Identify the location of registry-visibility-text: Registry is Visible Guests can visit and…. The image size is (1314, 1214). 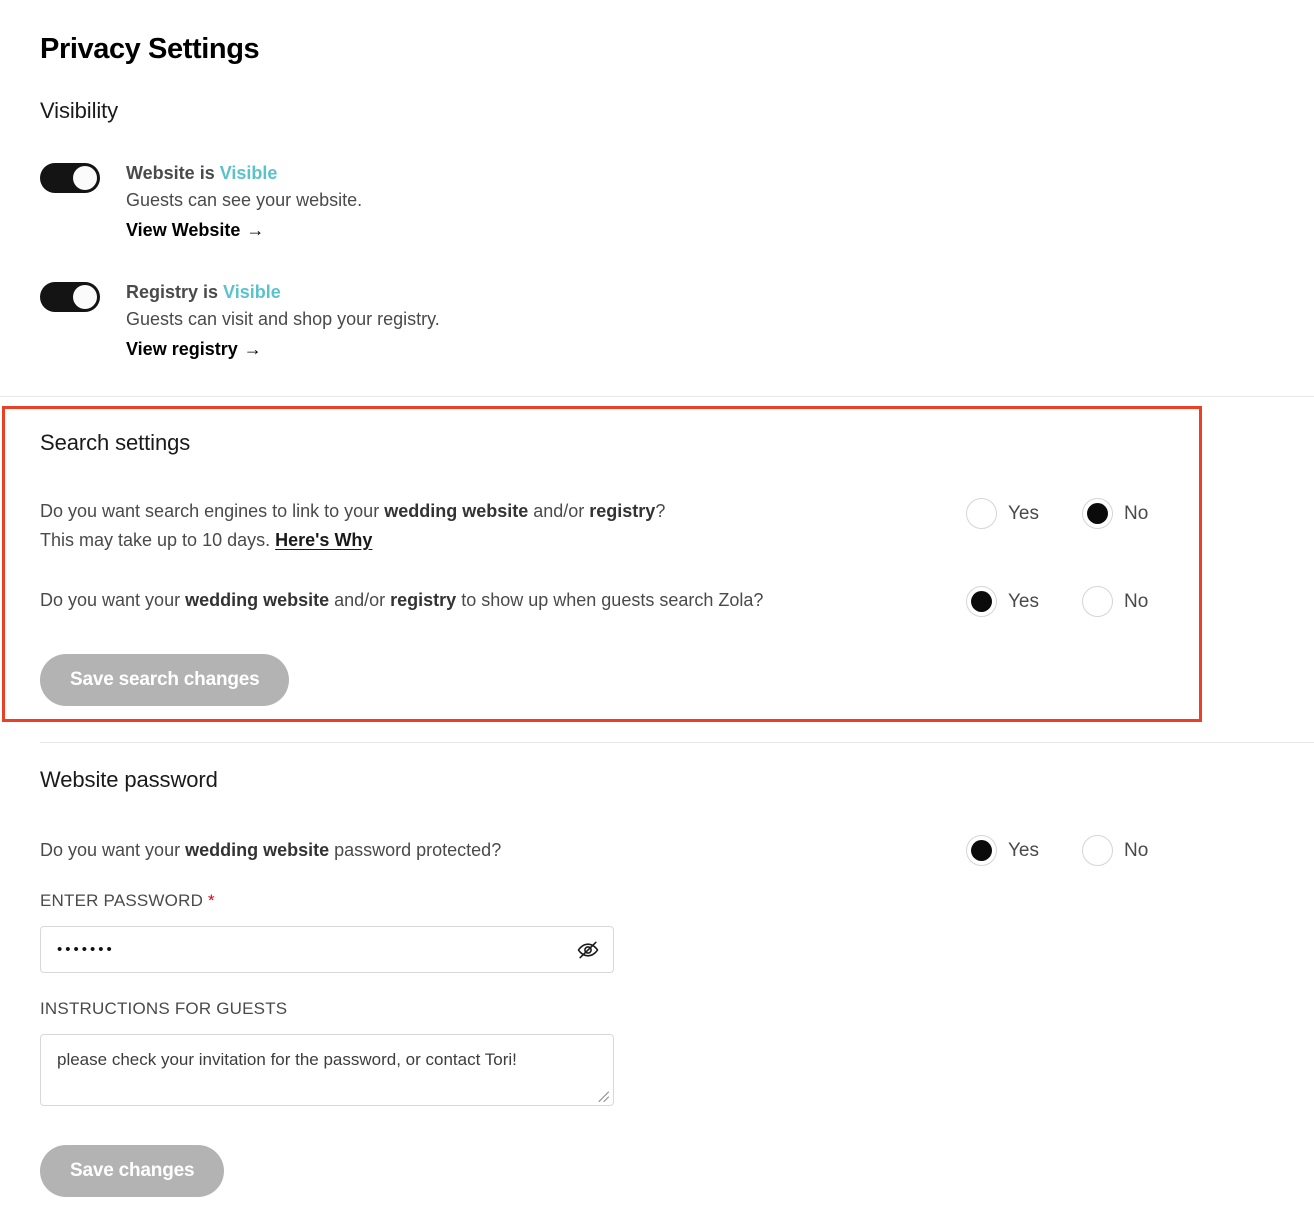
(283, 321).